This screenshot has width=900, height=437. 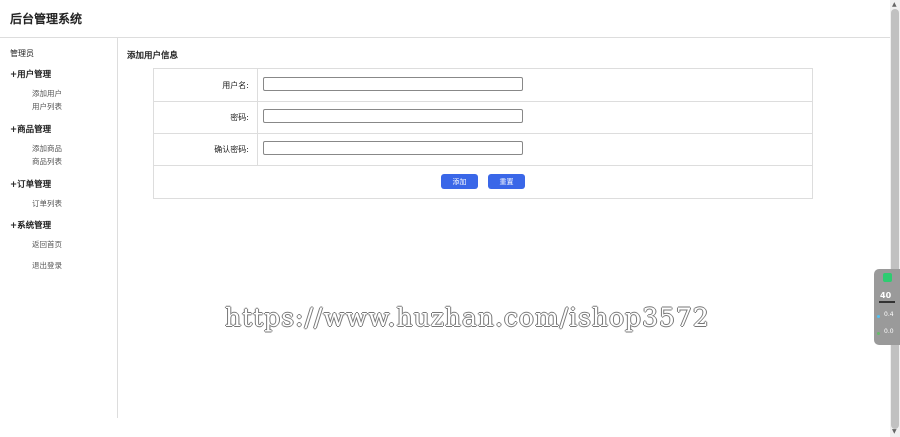 I want to click on menu-group-products: +商品管理, so click(x=30, y=129).